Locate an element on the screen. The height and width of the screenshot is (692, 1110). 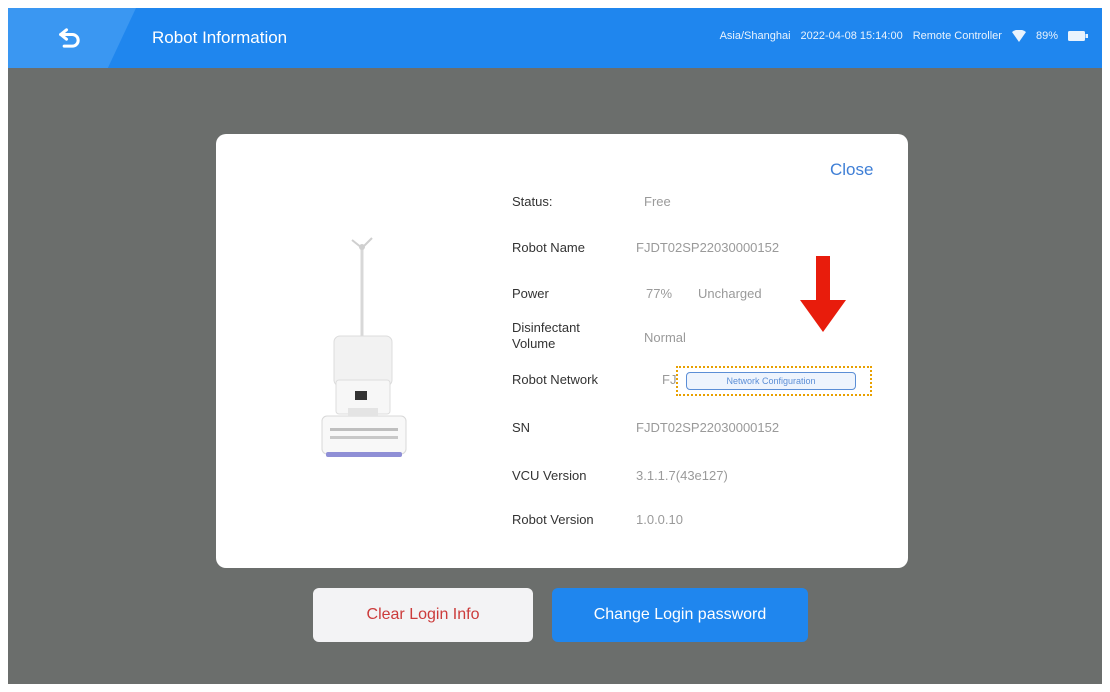
sn-row: SN FJDT02SP22030000152 is located at coordinates (702, 432).